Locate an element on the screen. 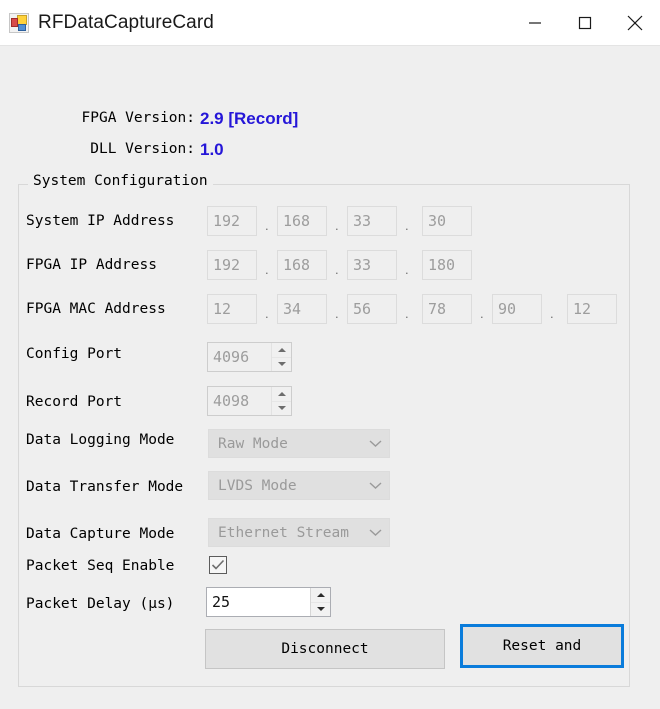 This screenshot has width=660, height=709. record-port-spin-up-button is located at coordinates (281, 394).